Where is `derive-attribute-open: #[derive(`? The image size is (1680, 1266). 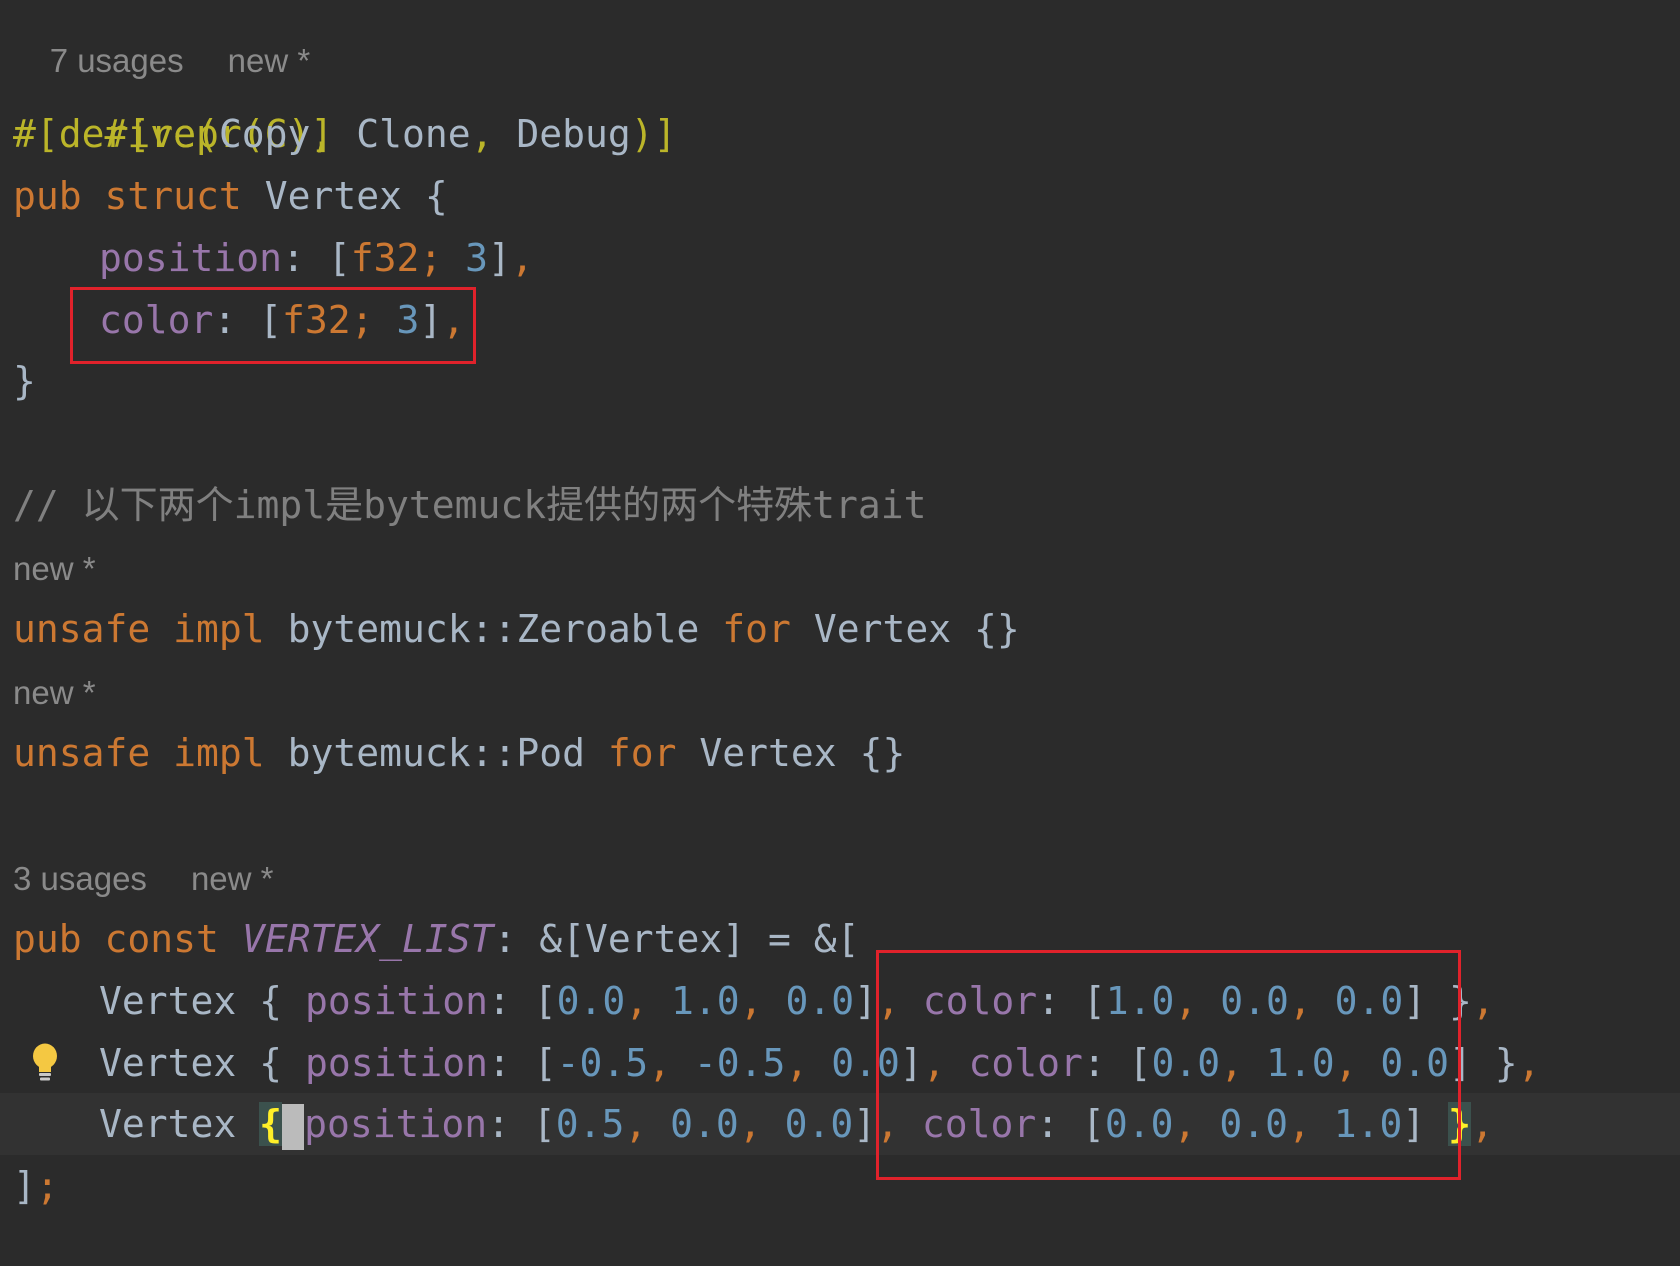 derive-attribute-open: #[derive( is located at coordinates (116, 134).